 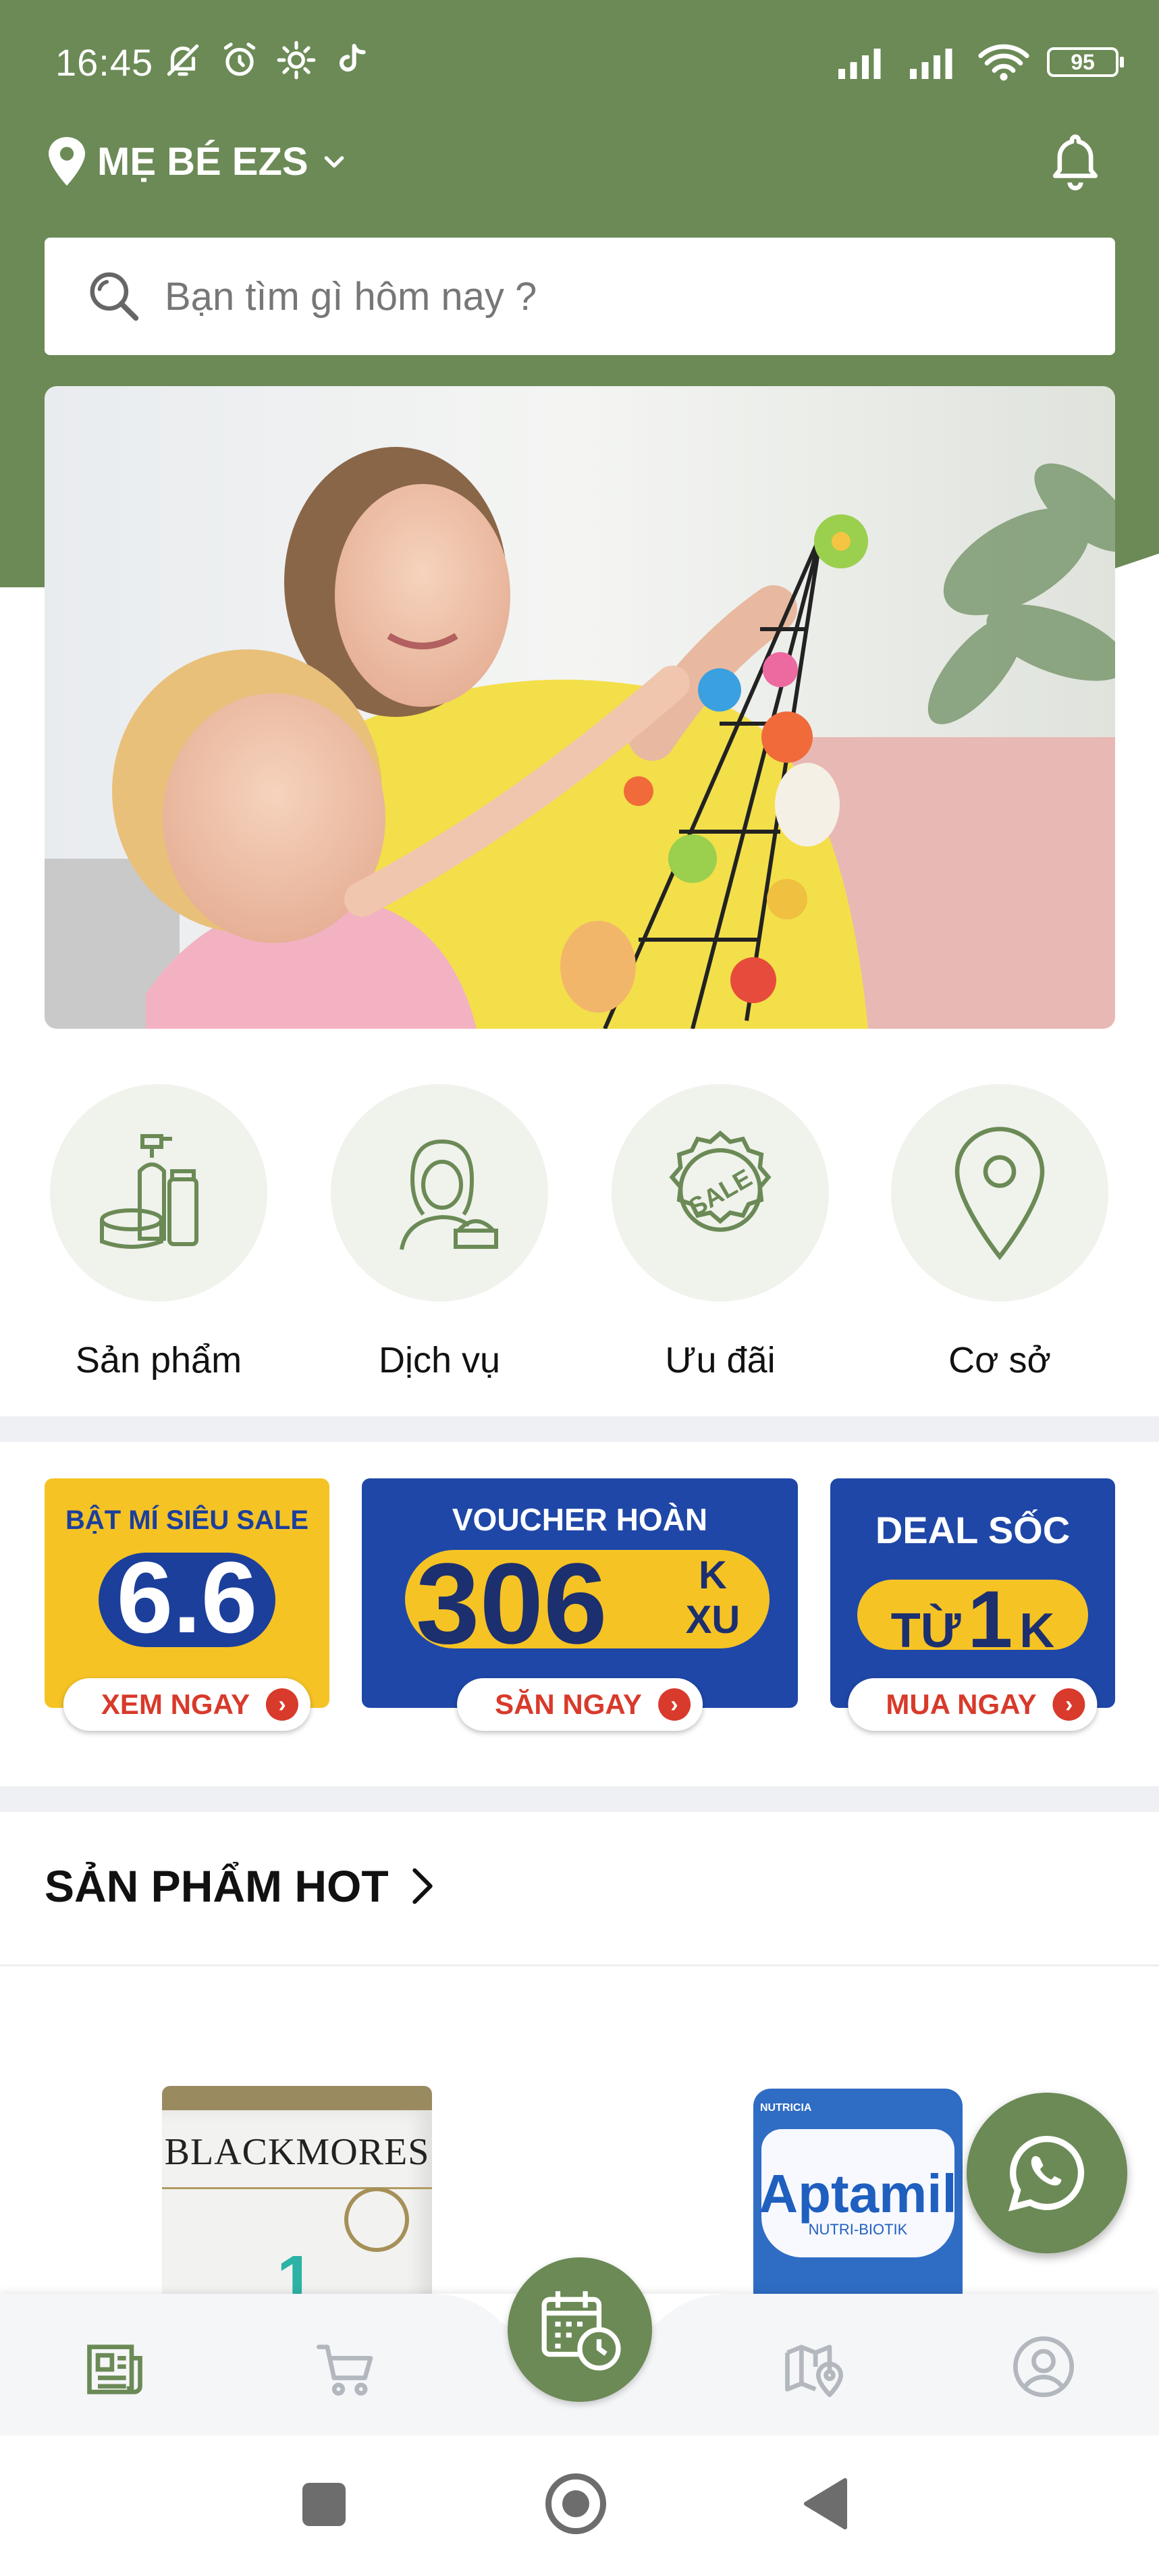 I want to click on promo-top-text: BẬT MÍ SIÊU SALE, so click(x=187, y=1520).